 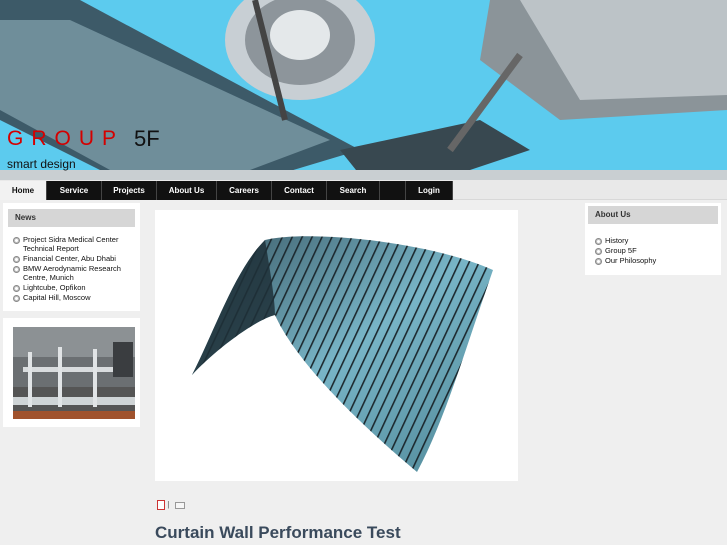 What do you see at coordinates (171, 505) in the screenshot?
I see `article-tools: |` at bounding box center [171, 505].